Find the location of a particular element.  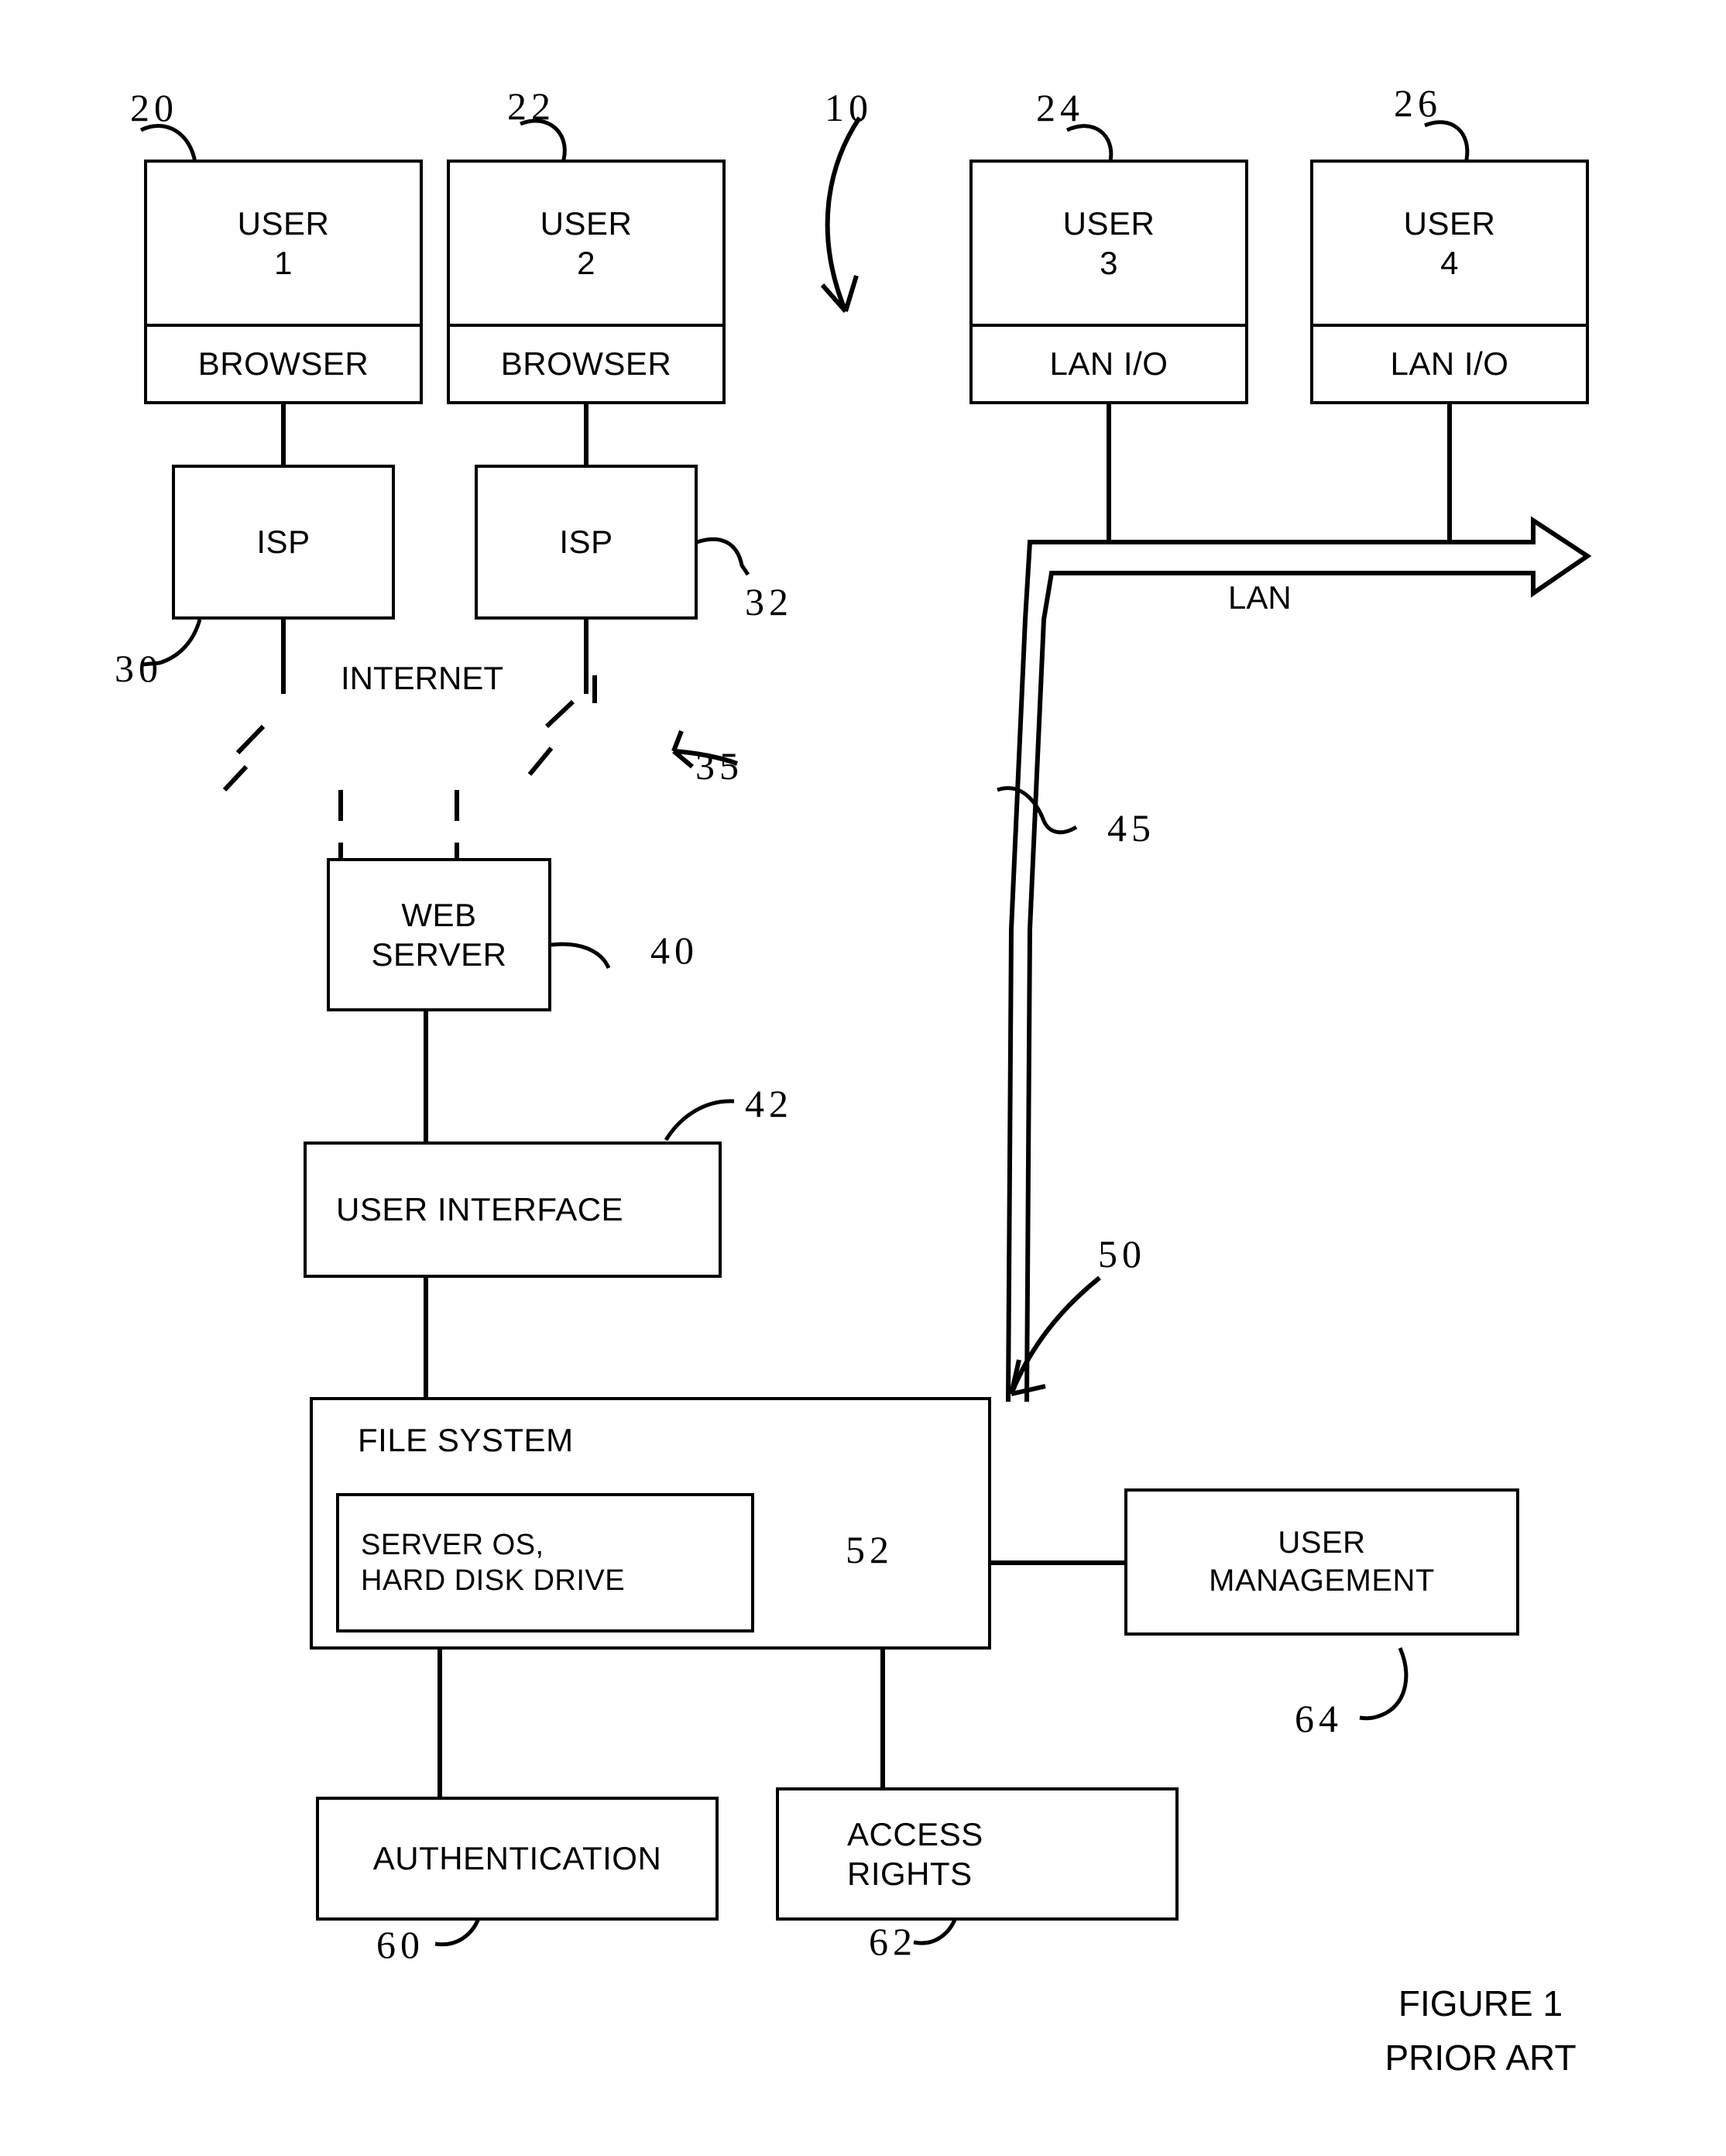

user2-title-label: USER 2 is located at coordinates (586, 243).